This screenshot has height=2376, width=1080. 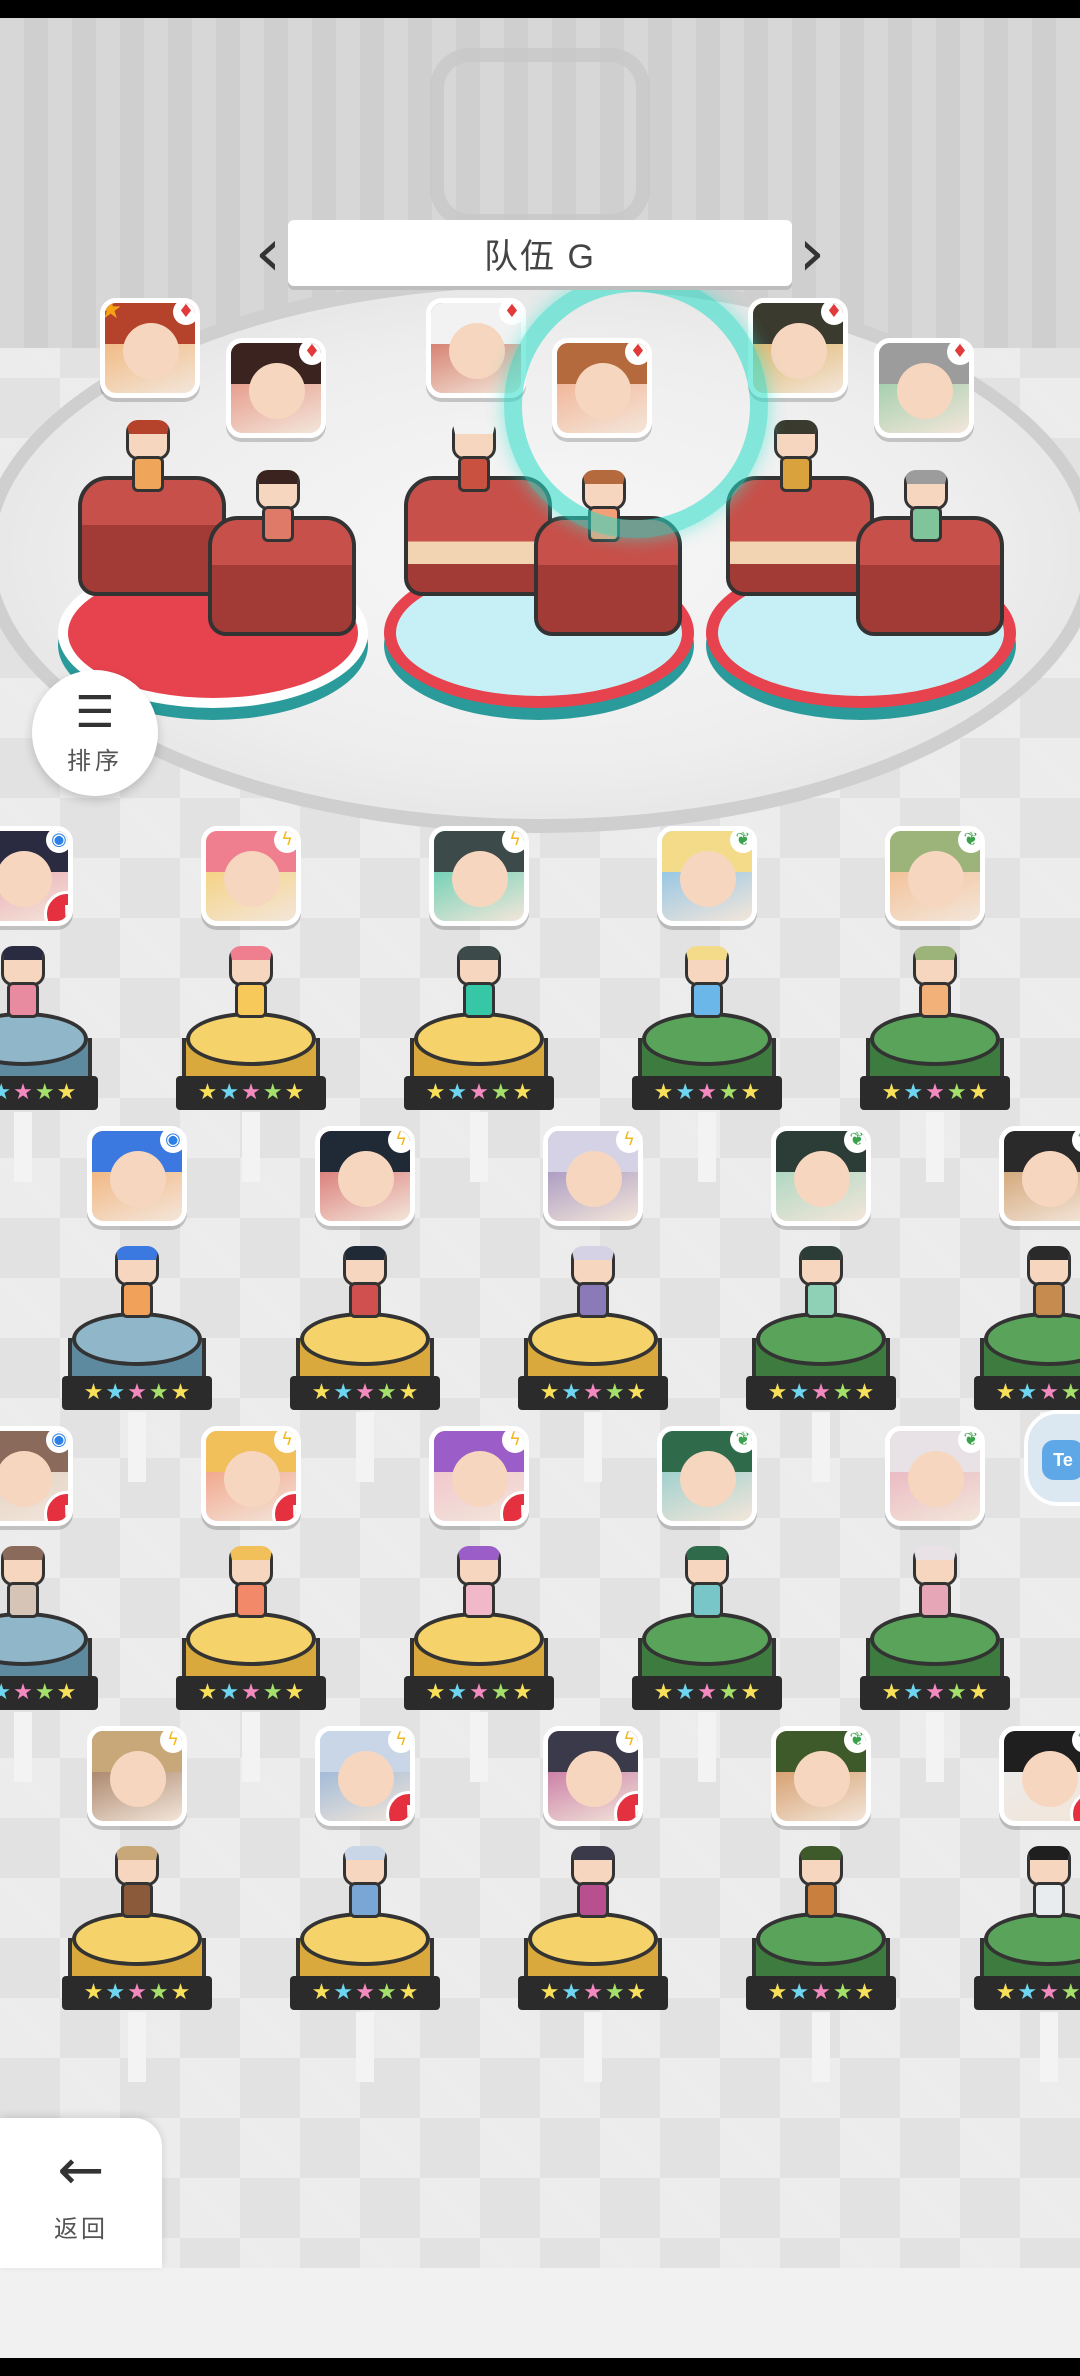 I want to click on back-label: 返回, so click(x=81, y=2229).